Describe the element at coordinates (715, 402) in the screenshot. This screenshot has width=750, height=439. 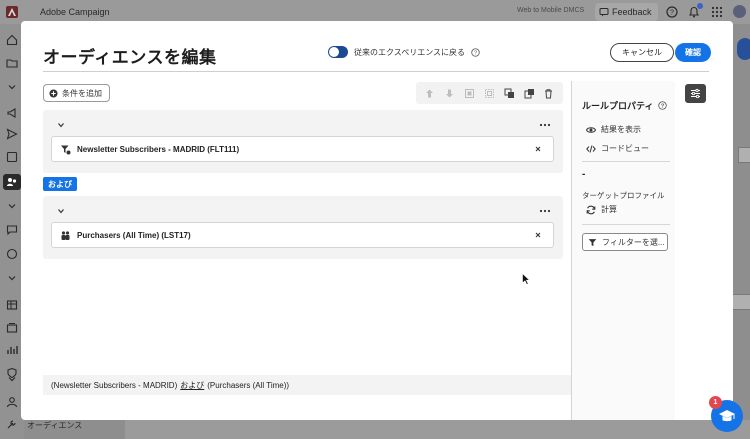
I see `help-notification-badge: 1` at that location.